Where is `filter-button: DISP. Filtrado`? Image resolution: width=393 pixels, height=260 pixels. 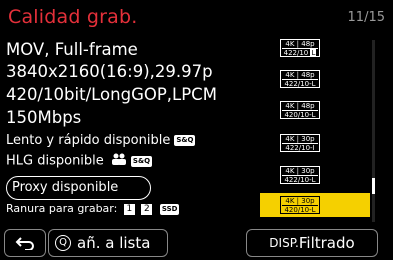 filter-button: DISP. Filtrado is located at coordinates (312, 243).